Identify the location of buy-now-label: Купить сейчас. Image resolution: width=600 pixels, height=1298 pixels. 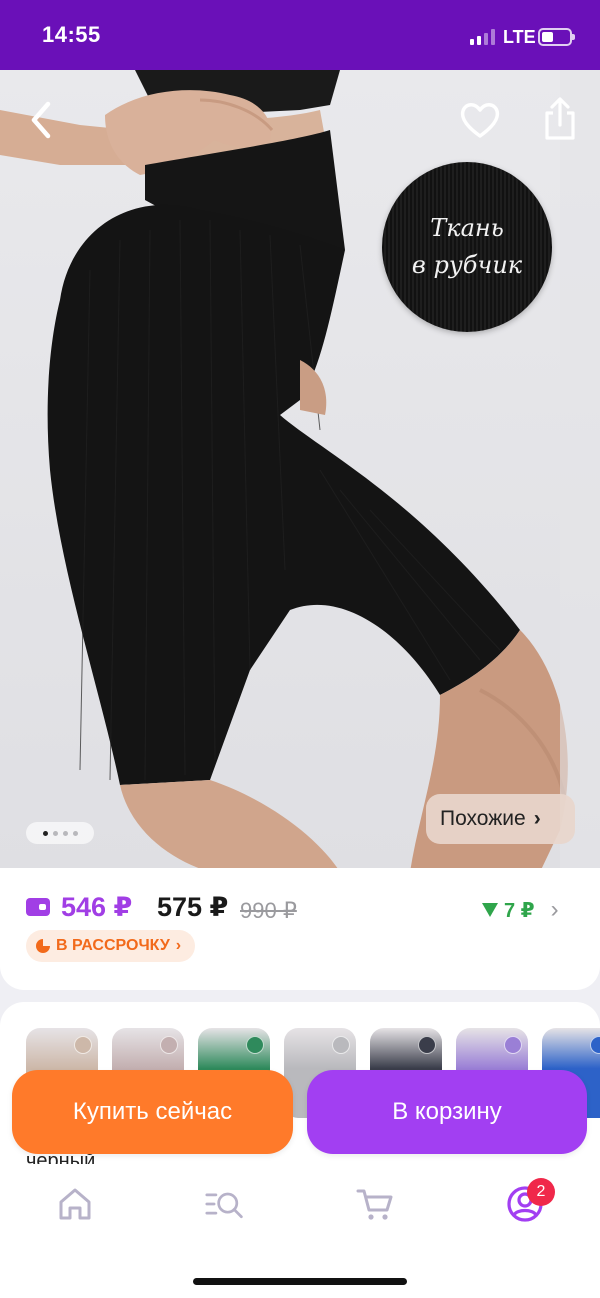
(152, 1111).